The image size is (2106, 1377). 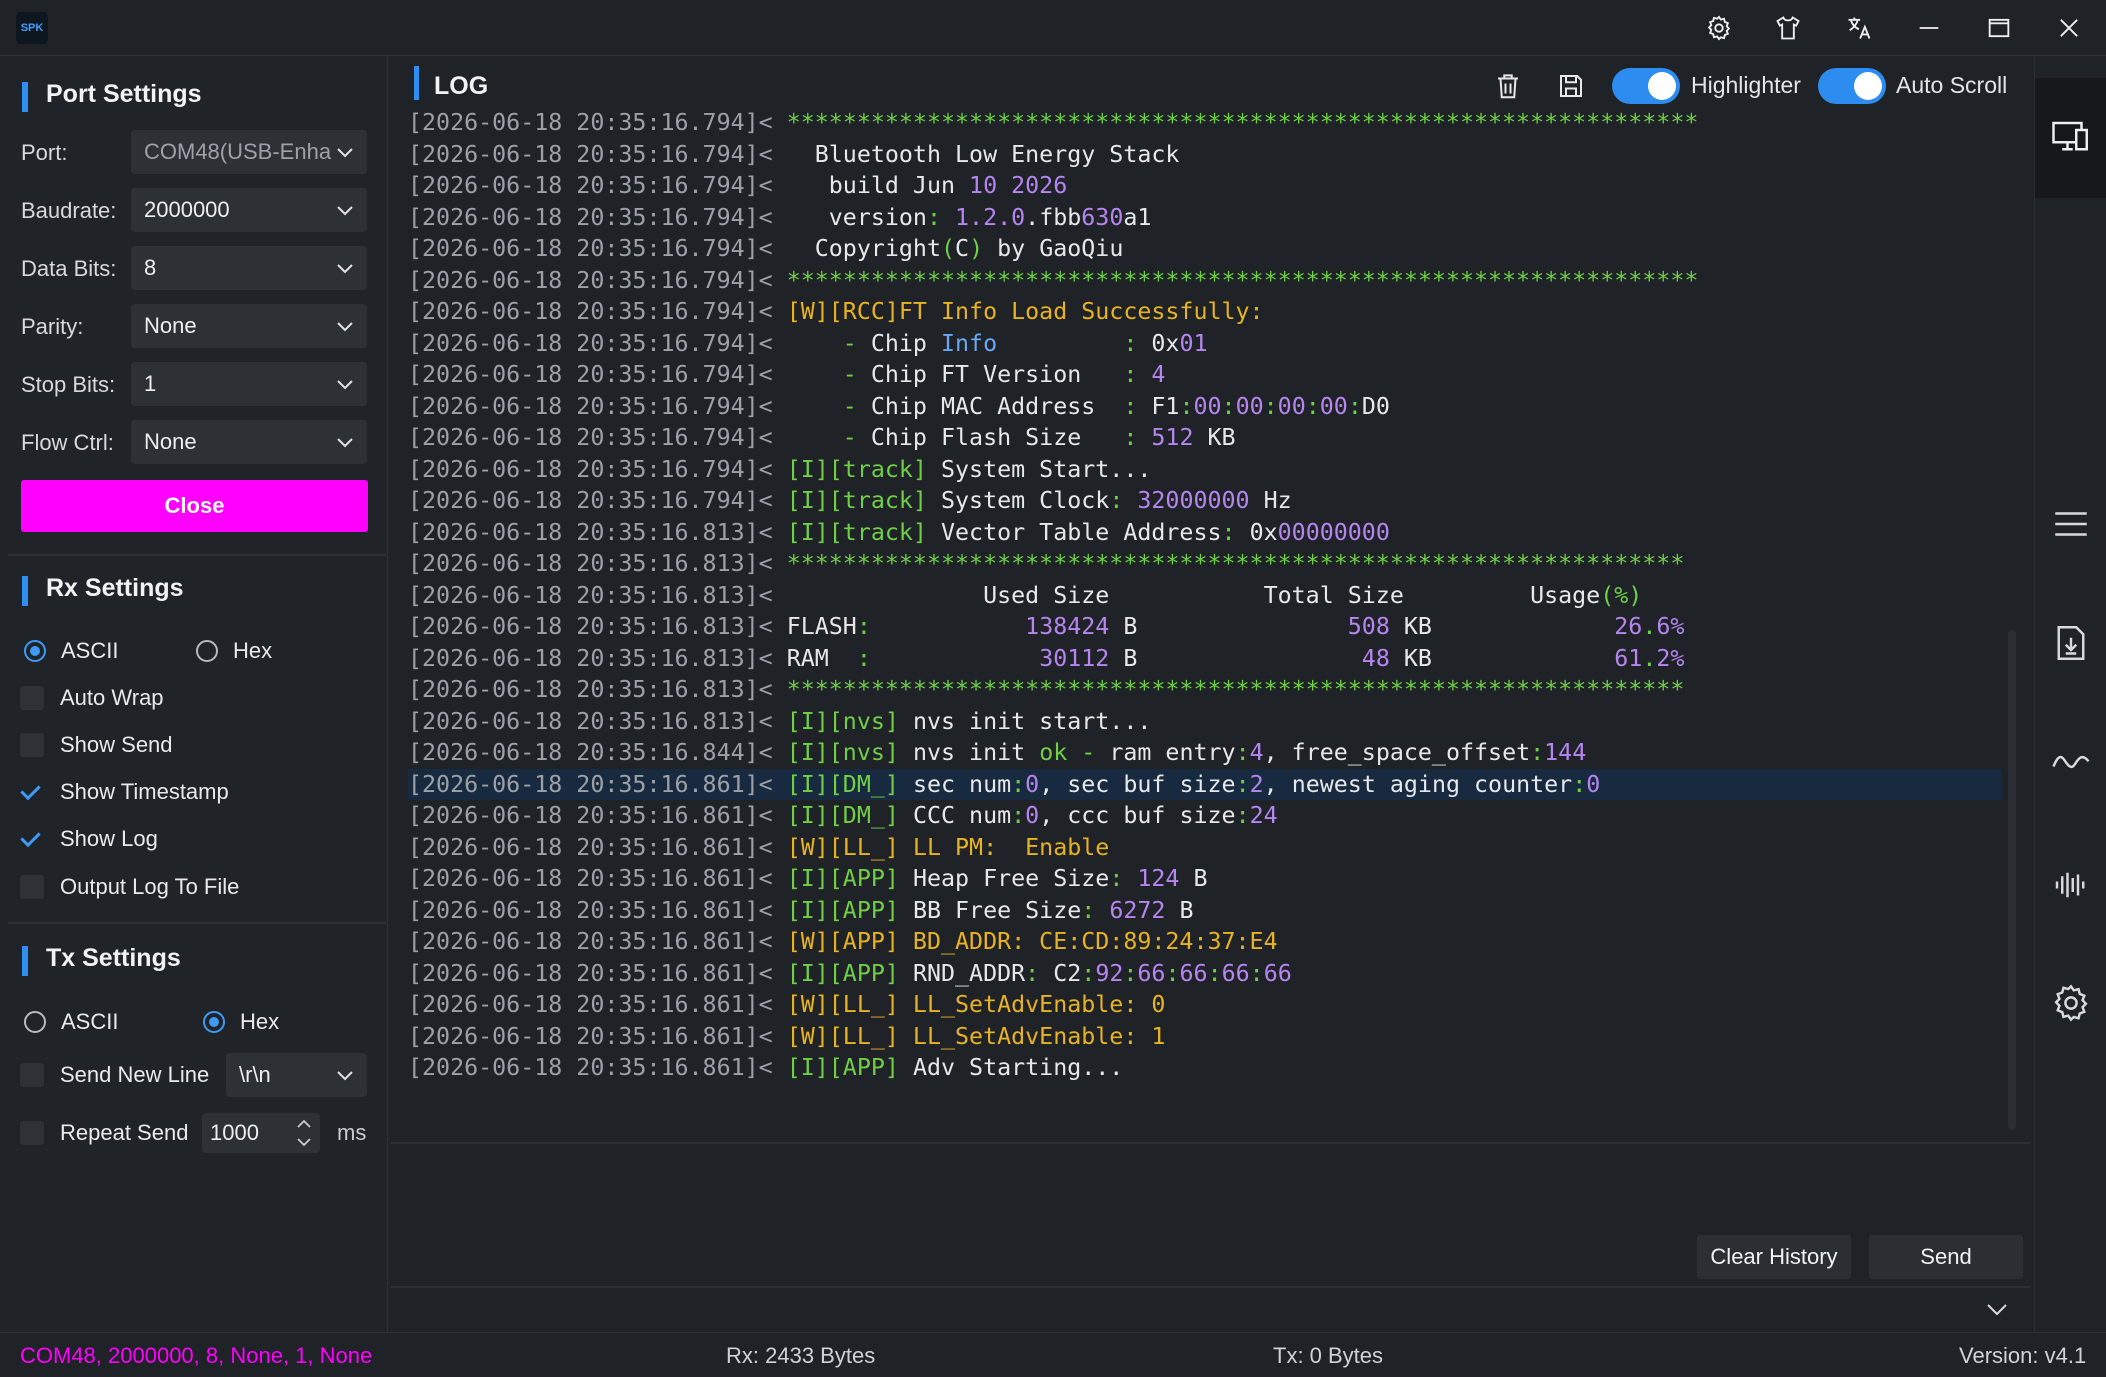 I want to click on tx-ascii-label: ASCII, so click(x=90, y=1021).